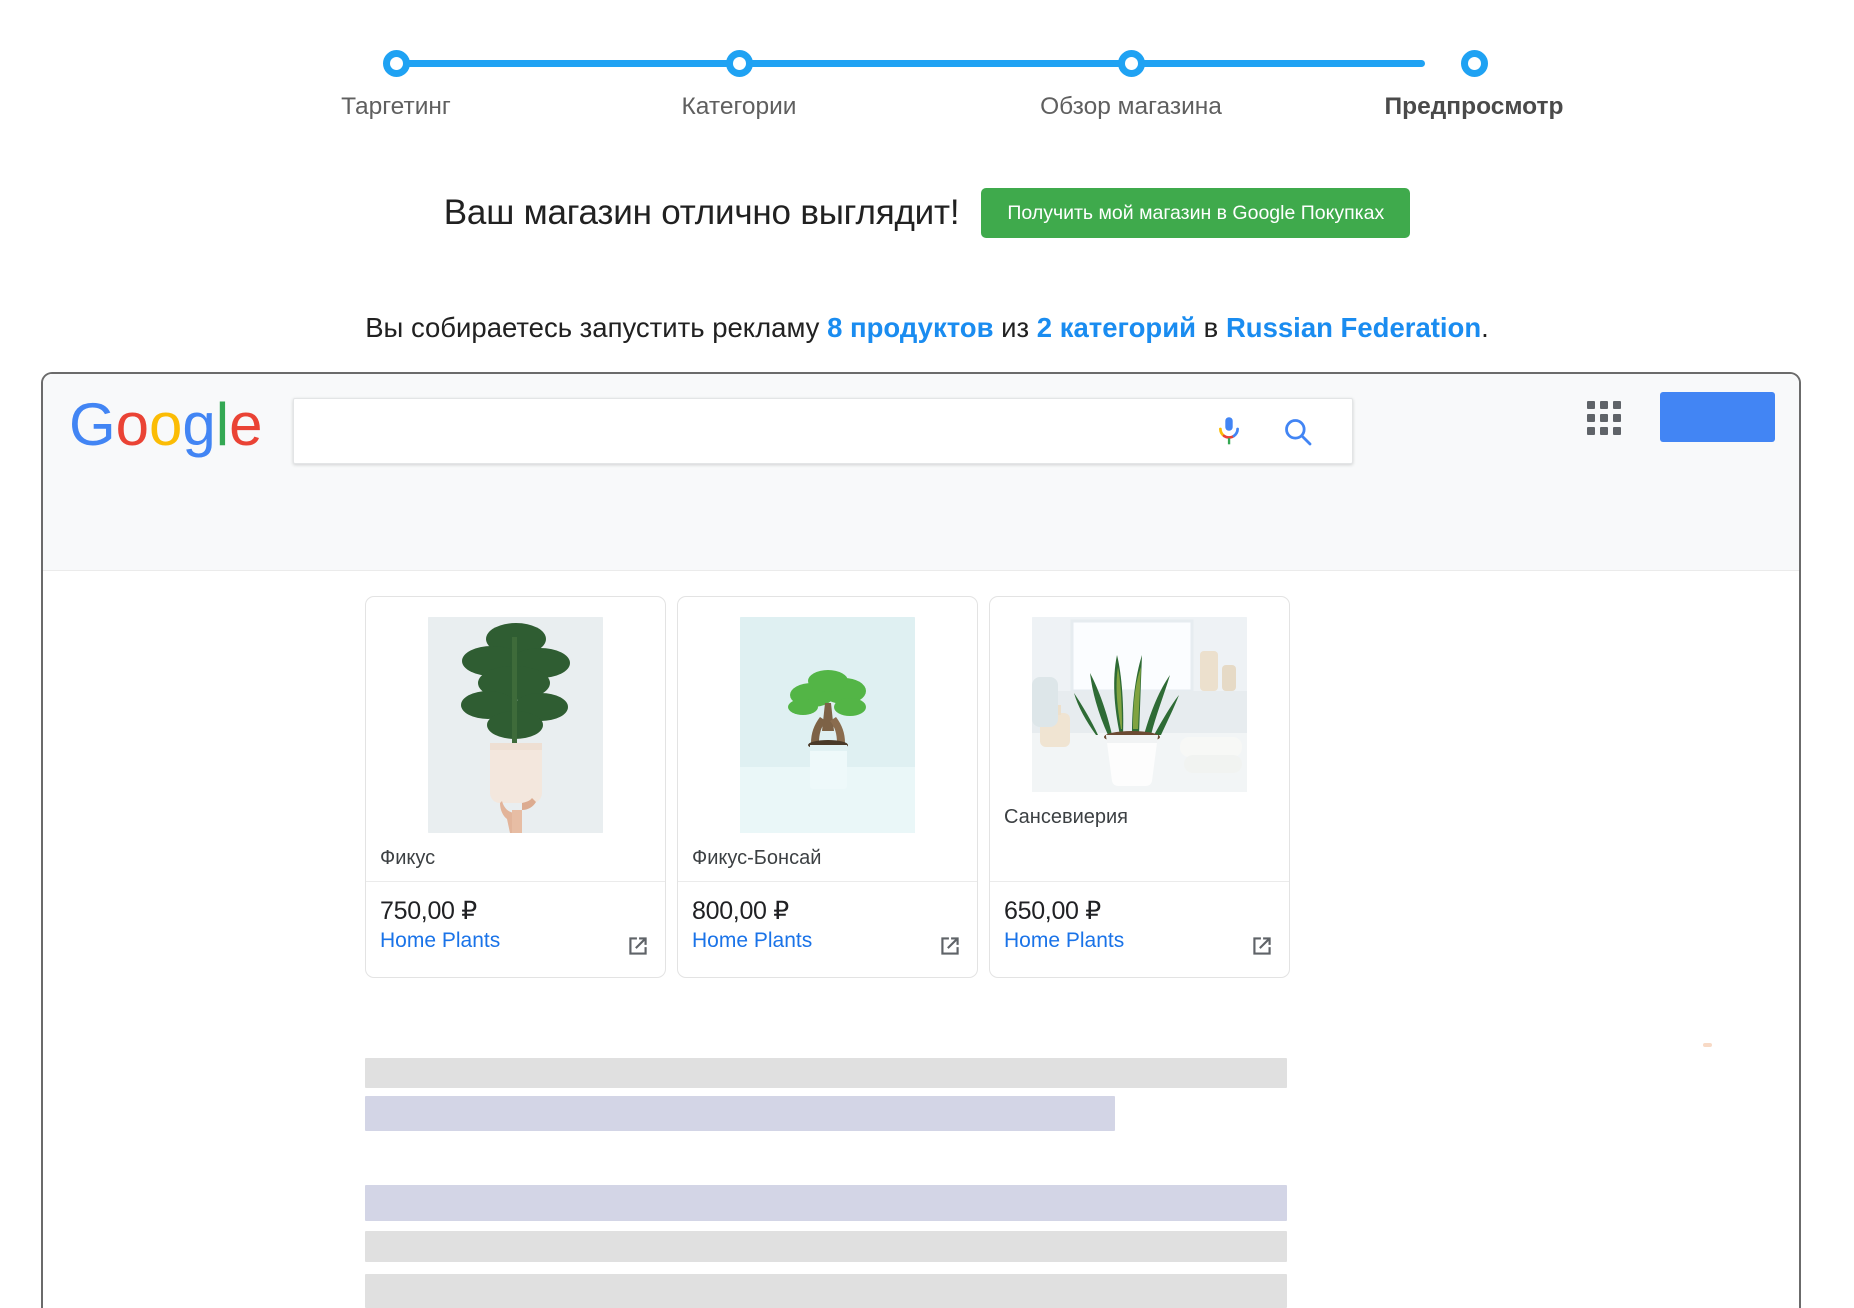 Image resolution: width=1854 pixels, height=1308 pixels. I want to click on stepper-step-label: Предпросмотр, so click(1474, 106).